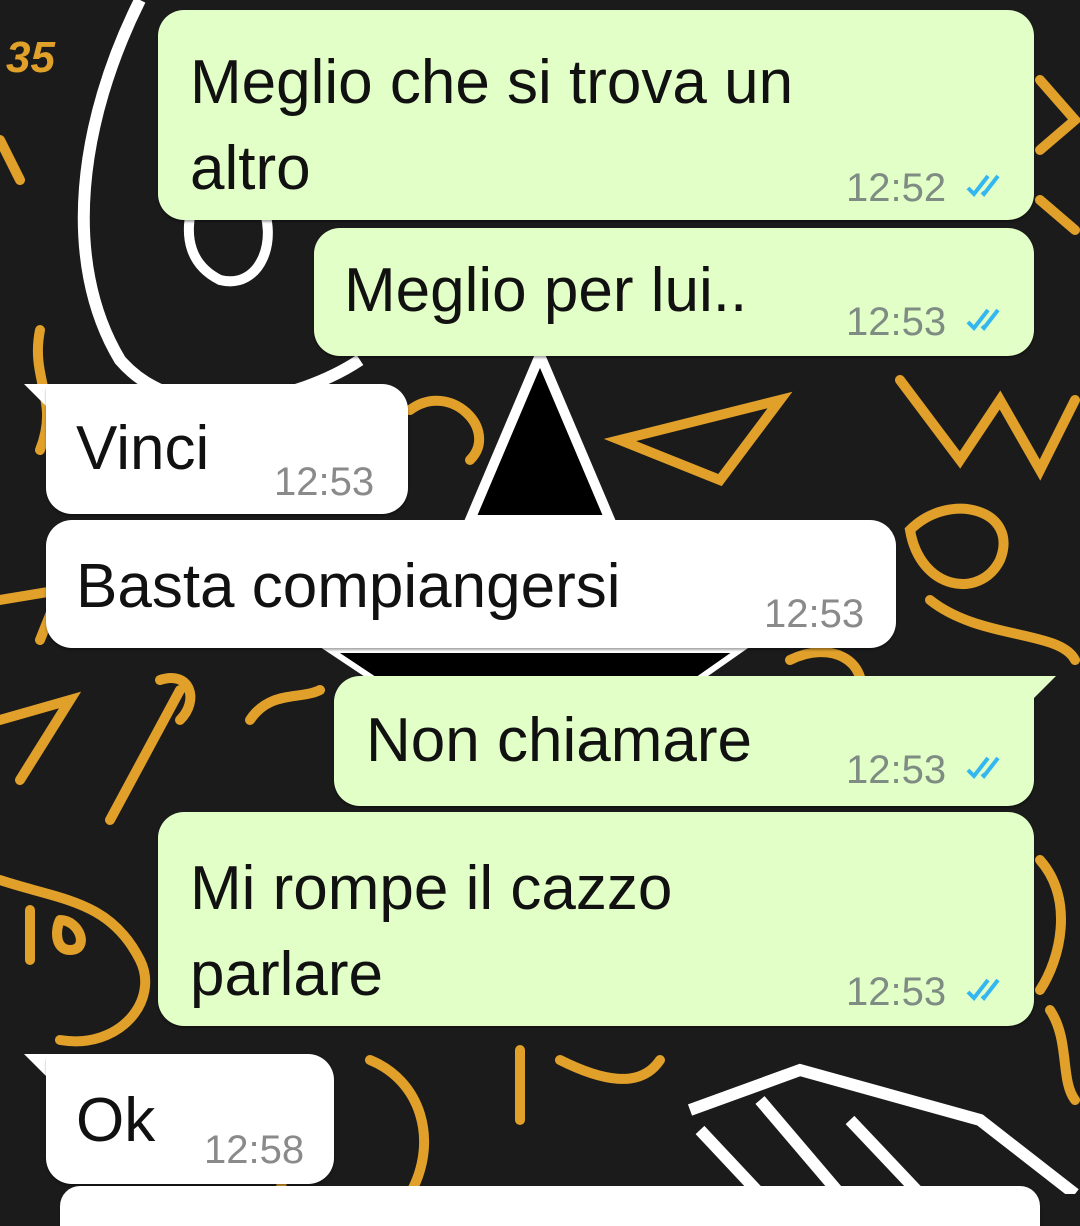 Image resolution: width=1080 pixels, height=1226 pixels. I want to click on message-bubble-partial, so click(550, 1206).